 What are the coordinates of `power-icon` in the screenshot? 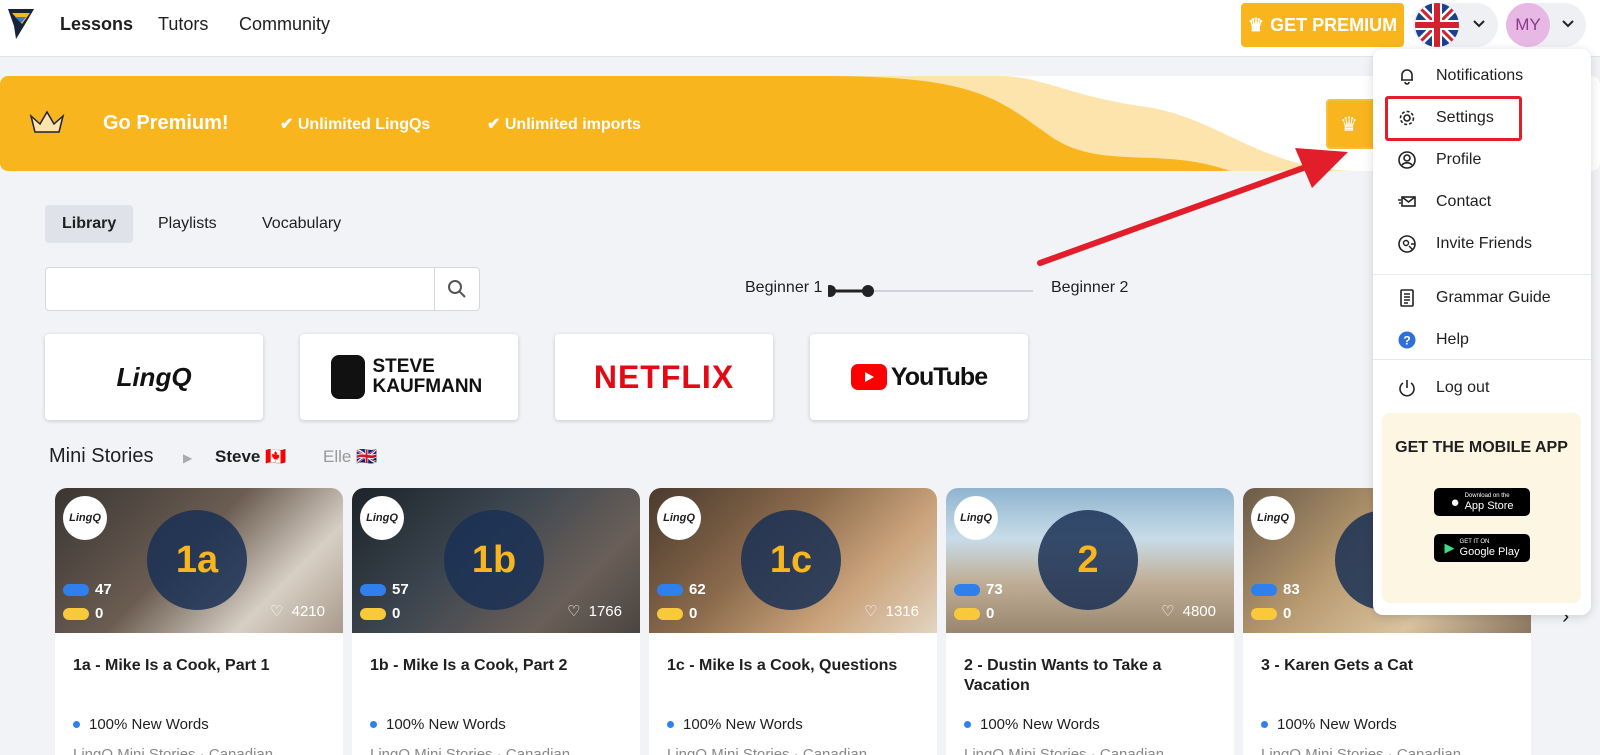 It's located at (1407, 388).